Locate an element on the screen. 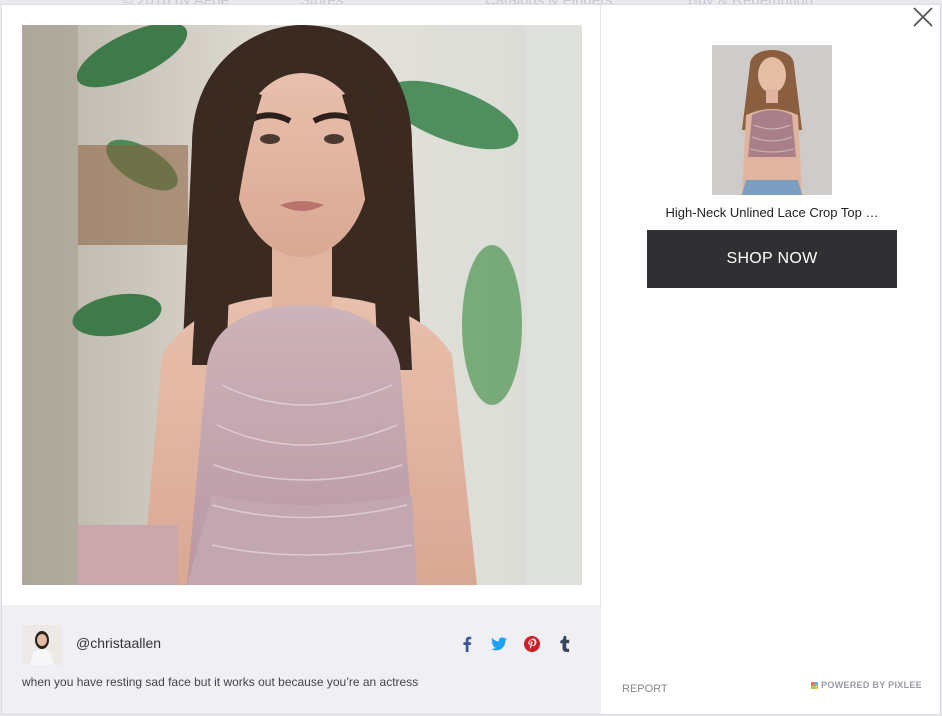 This screenshot has width=942, height=716. close-button is located at coordinates (923, 17).